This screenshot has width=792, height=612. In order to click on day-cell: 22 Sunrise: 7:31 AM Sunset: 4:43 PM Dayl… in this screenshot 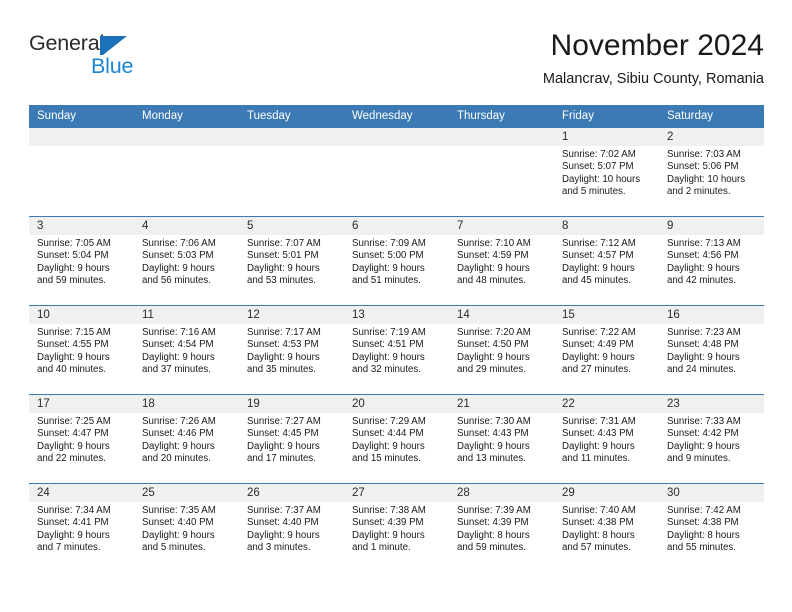, I will do `click(606, 439)`.